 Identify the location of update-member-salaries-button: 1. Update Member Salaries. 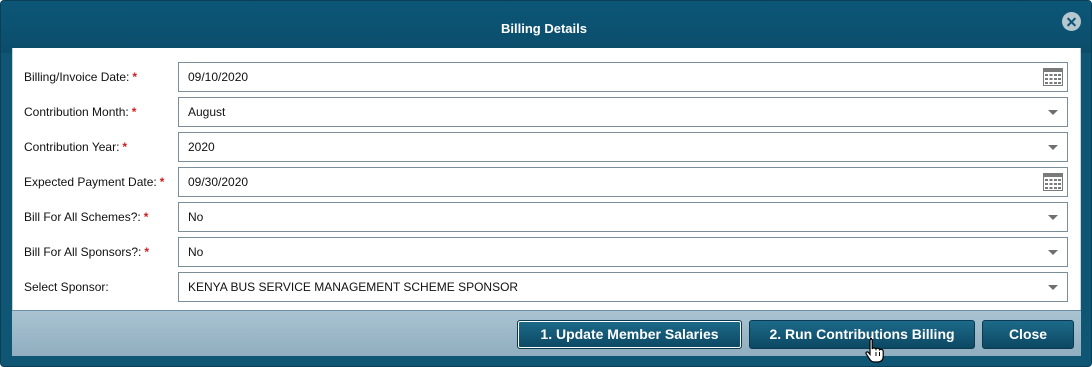
(629, 334).